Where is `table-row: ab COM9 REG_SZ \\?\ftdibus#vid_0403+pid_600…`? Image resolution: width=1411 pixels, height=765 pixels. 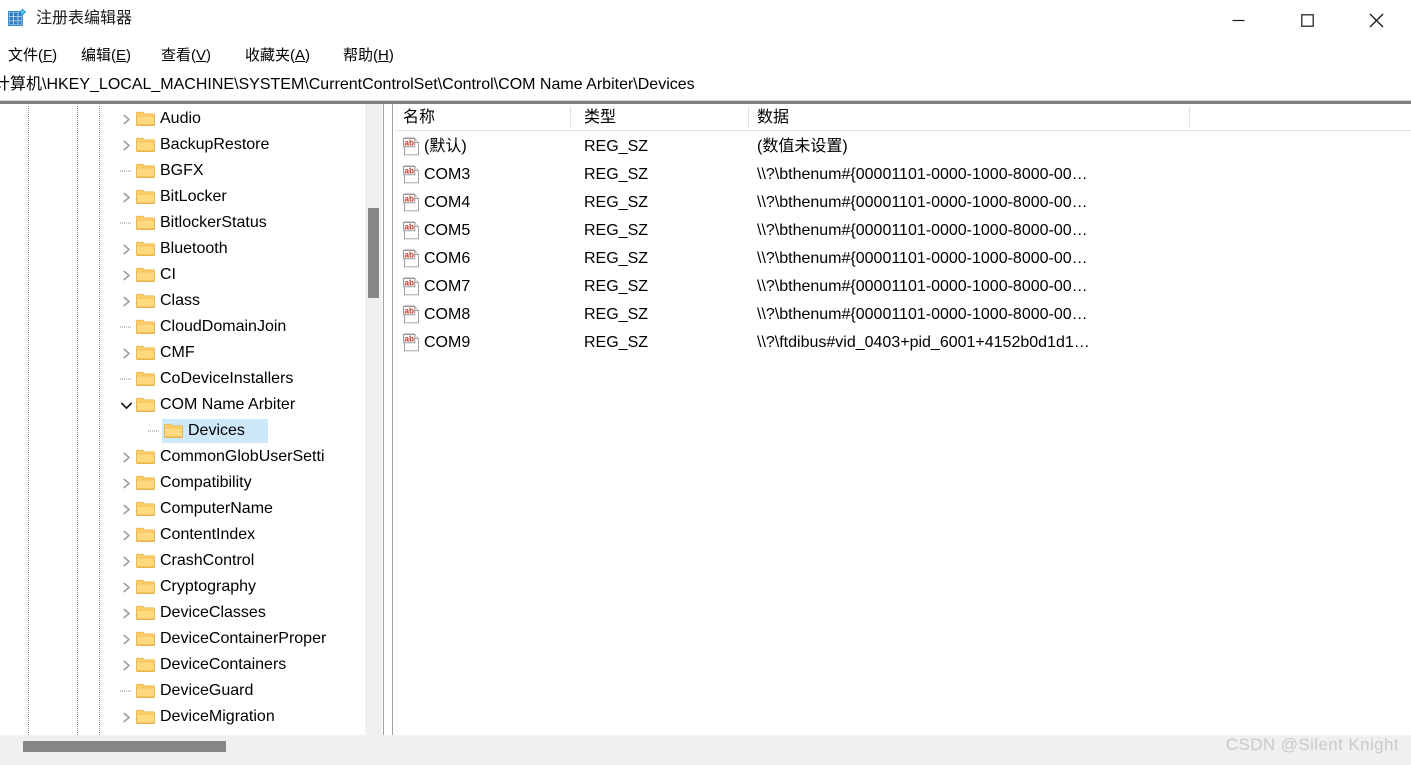
table-row: ab COM9 REG_SZ \\?\ftdibus#vid_0403+pid_600… is located at coordinates (903, 343).